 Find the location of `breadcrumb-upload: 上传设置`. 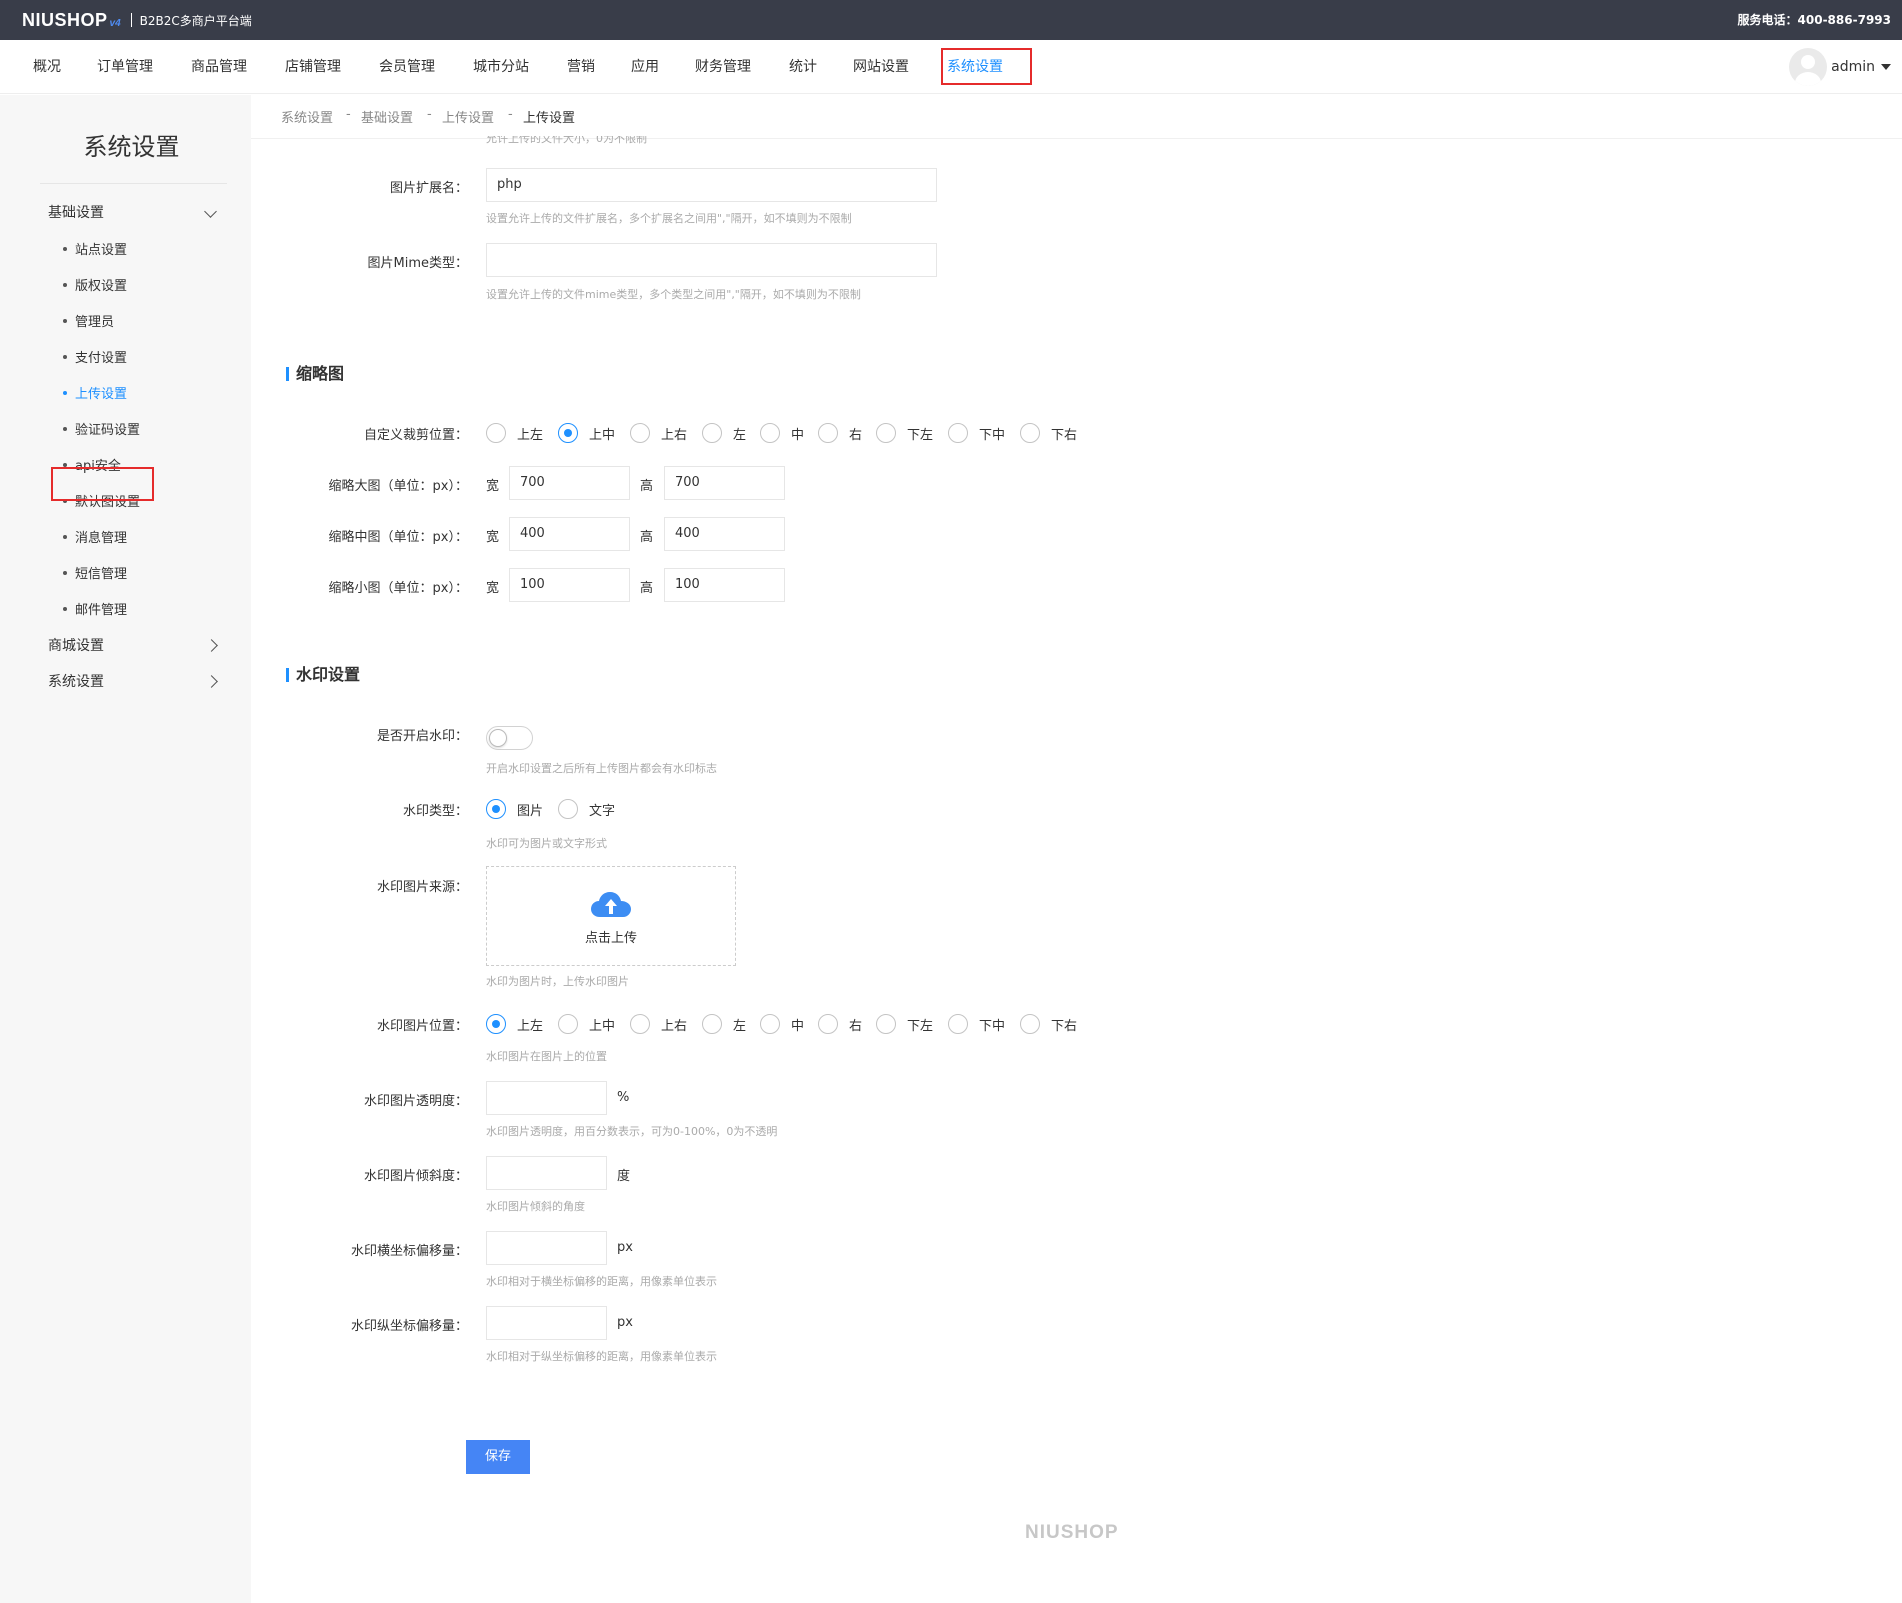

breadcrumb-upload: 上传设置 is located at coordinates (468, 116).